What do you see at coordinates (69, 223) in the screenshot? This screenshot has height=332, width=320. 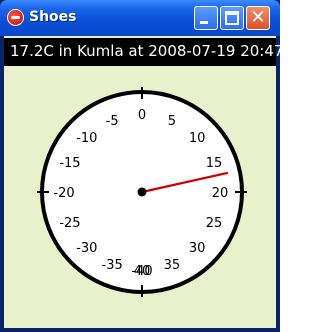 I see `gauge-label: -25` at bounding box center [69, 223].